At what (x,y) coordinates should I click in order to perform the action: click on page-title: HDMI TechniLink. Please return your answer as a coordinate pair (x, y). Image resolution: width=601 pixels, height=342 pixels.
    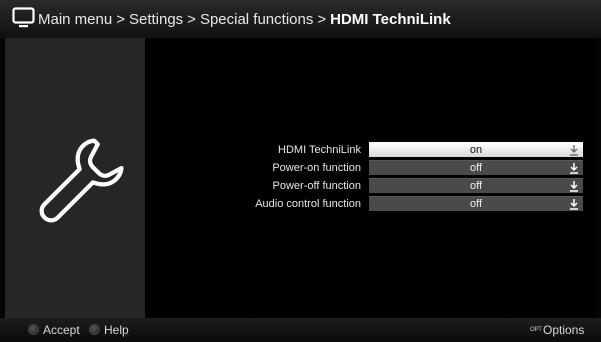
    Looking at the image, I should click on (390, 19).